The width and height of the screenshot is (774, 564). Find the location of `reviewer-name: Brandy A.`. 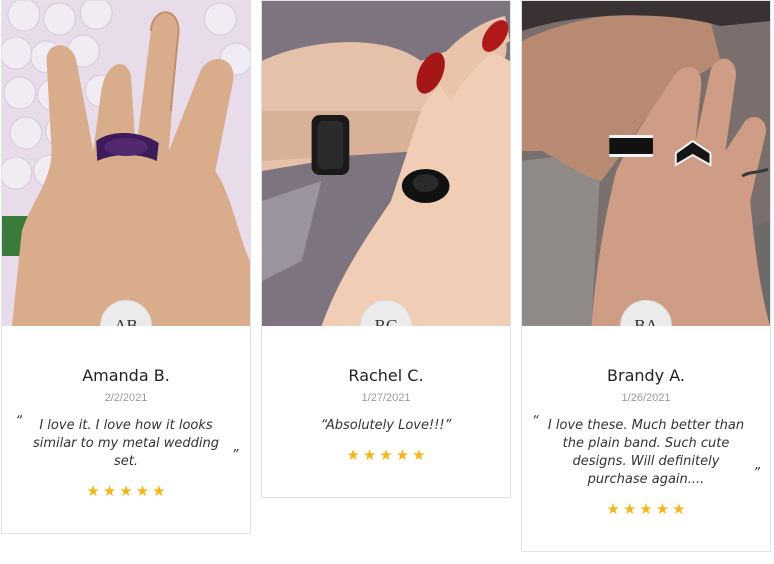

reviewer-name: Brandy A. is located at coordinates (646, 375).